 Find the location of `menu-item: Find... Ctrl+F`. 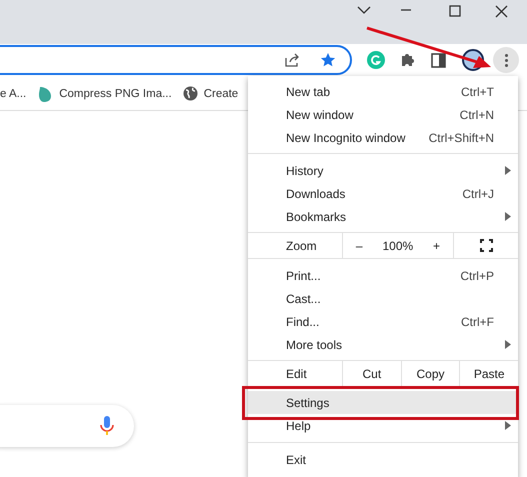

menu-item: Find... Ctrl+F is located at coordinates (383, 321).